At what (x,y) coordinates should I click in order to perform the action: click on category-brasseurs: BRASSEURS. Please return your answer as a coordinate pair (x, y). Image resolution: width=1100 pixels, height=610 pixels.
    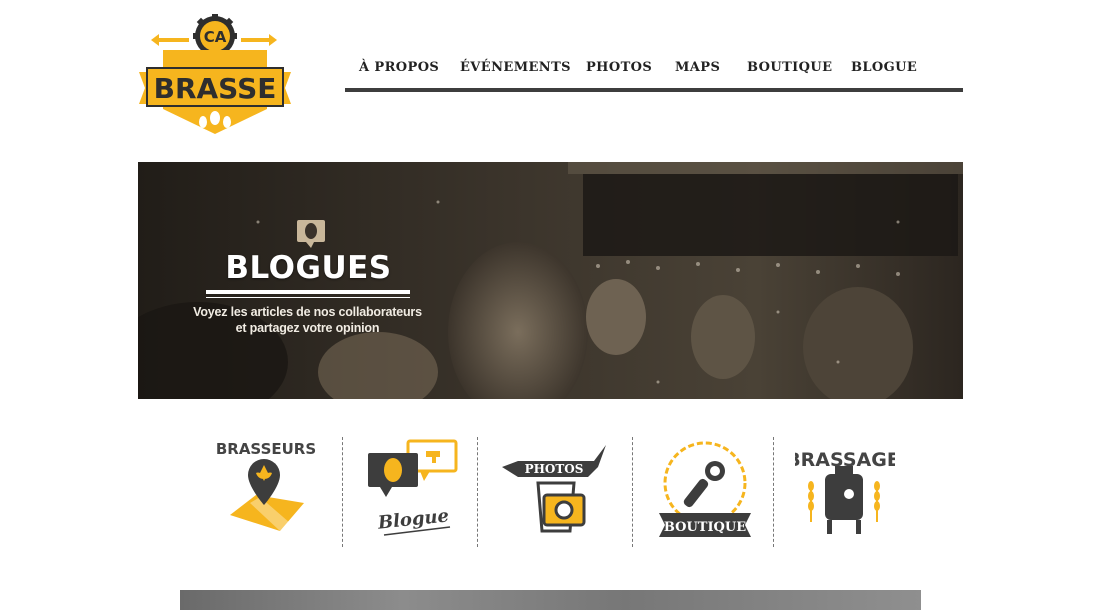
    Looking at the image, I should click on (267, 487).